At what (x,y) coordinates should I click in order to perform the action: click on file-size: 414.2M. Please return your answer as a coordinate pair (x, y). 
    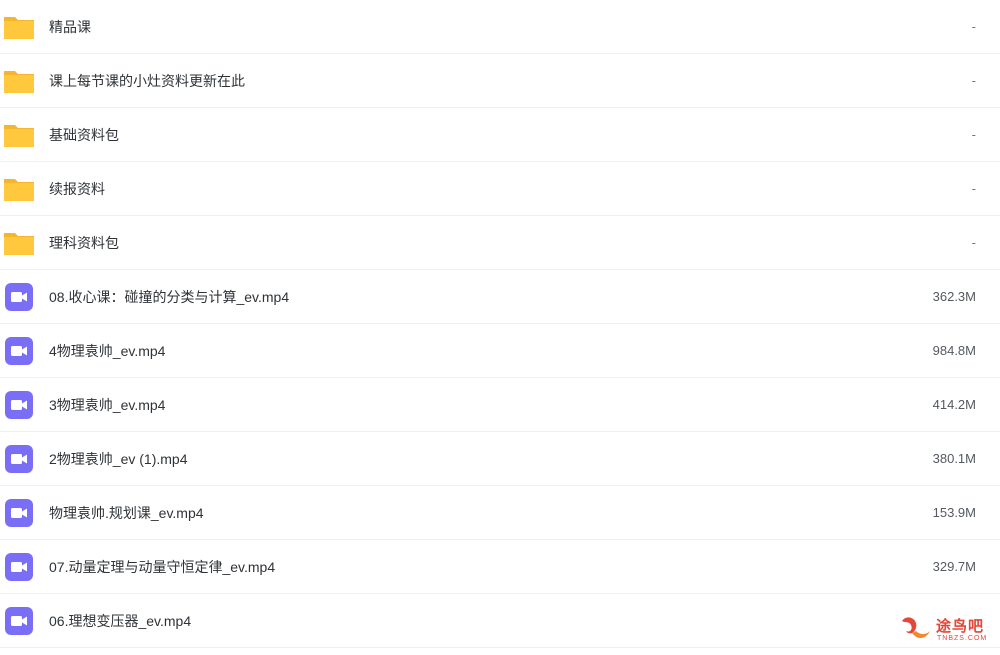
    Looking at the image, I should click on (954, 404).